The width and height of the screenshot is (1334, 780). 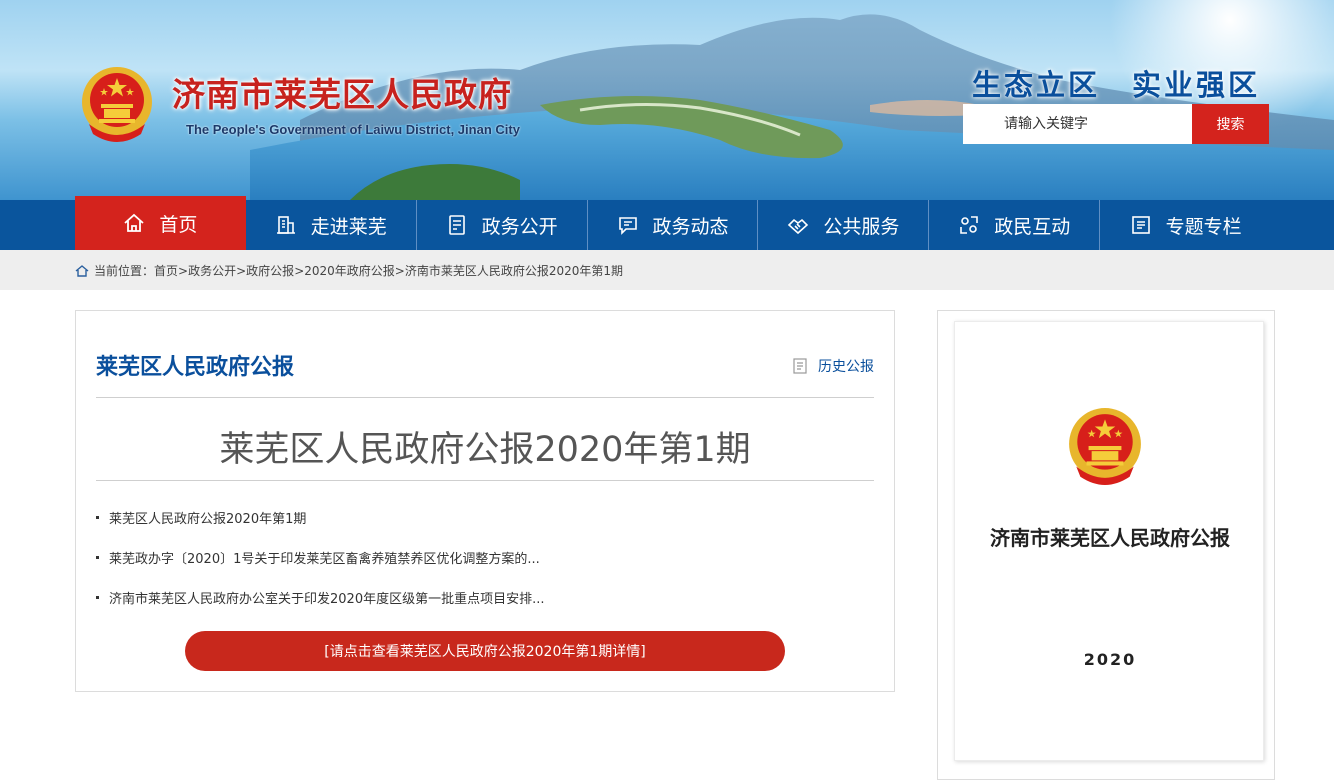 What do you see at coordinates (1036, 85) in the screenshot?
I see `slogan-1: 生态立区` at bounding box center [1036, 85].